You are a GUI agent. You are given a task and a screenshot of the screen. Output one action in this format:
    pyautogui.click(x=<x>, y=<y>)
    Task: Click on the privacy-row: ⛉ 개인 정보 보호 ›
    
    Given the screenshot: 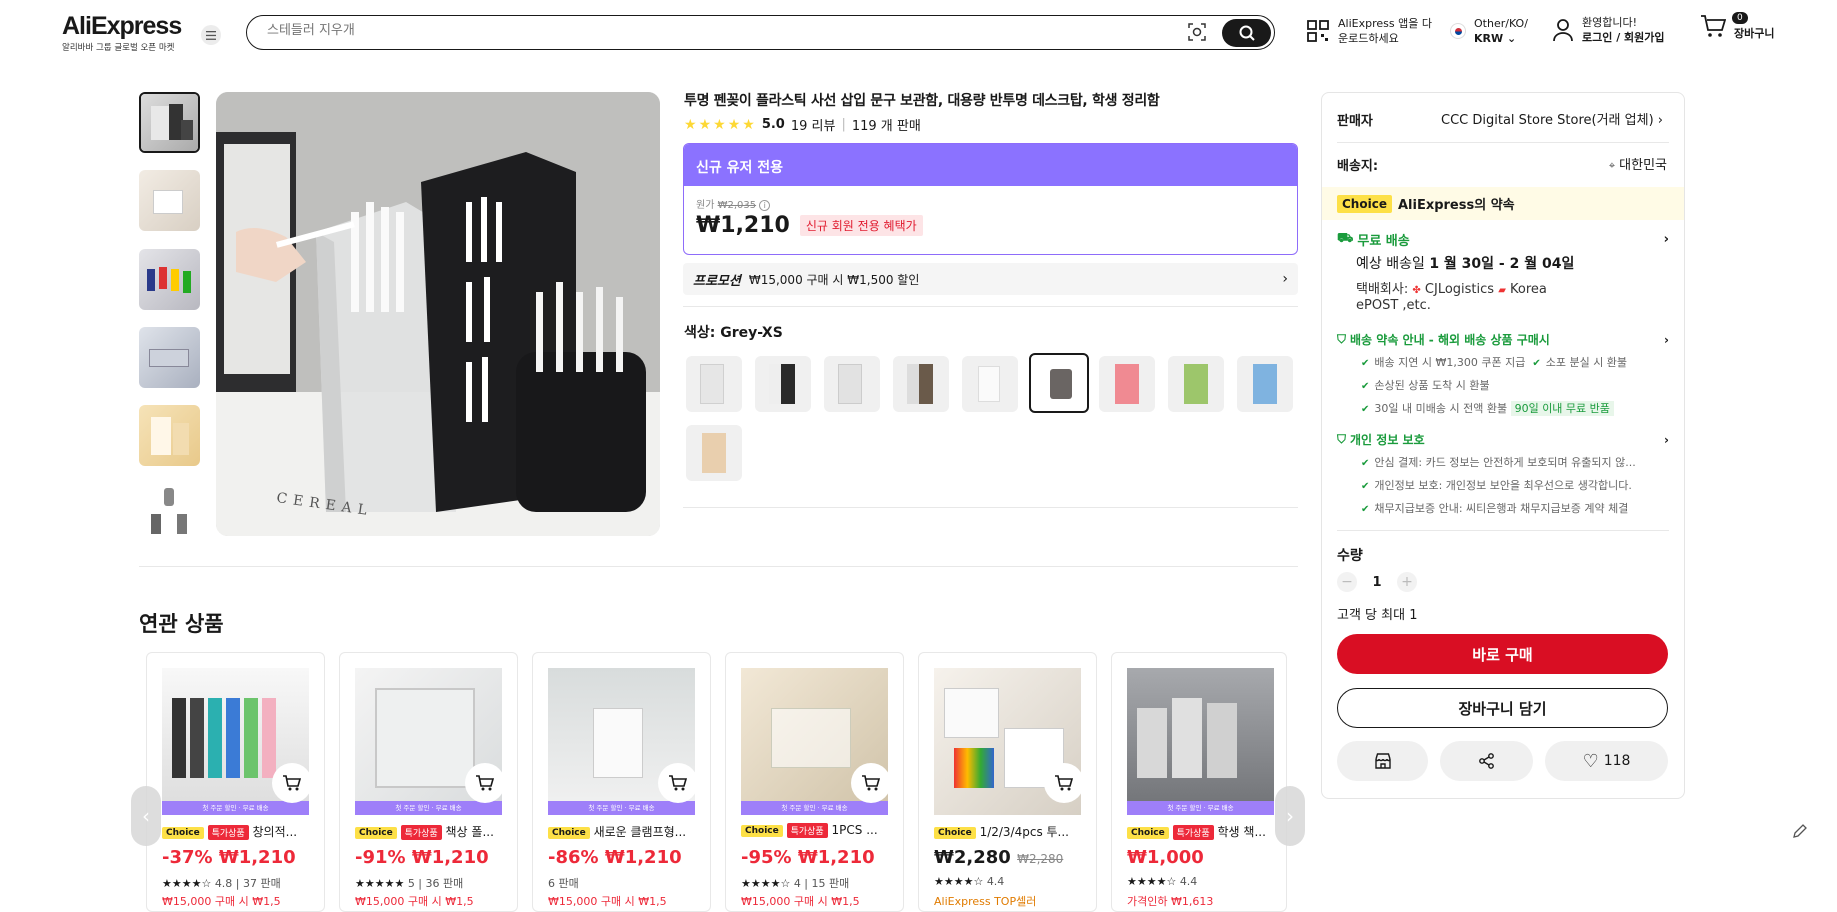 What is the action you would take?
    pyautogui.click(x=1503, y=439)
    